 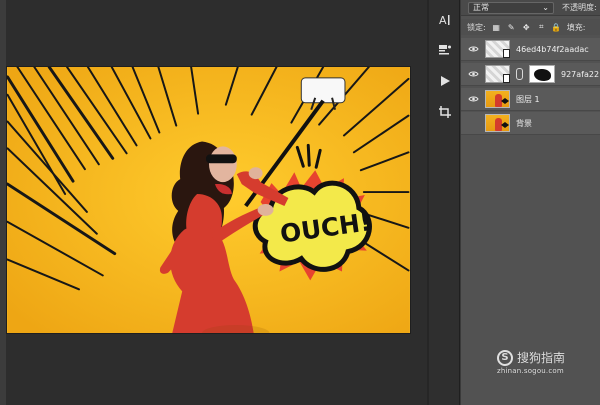 I want to click on play-icon, so click(x=444, y=80).